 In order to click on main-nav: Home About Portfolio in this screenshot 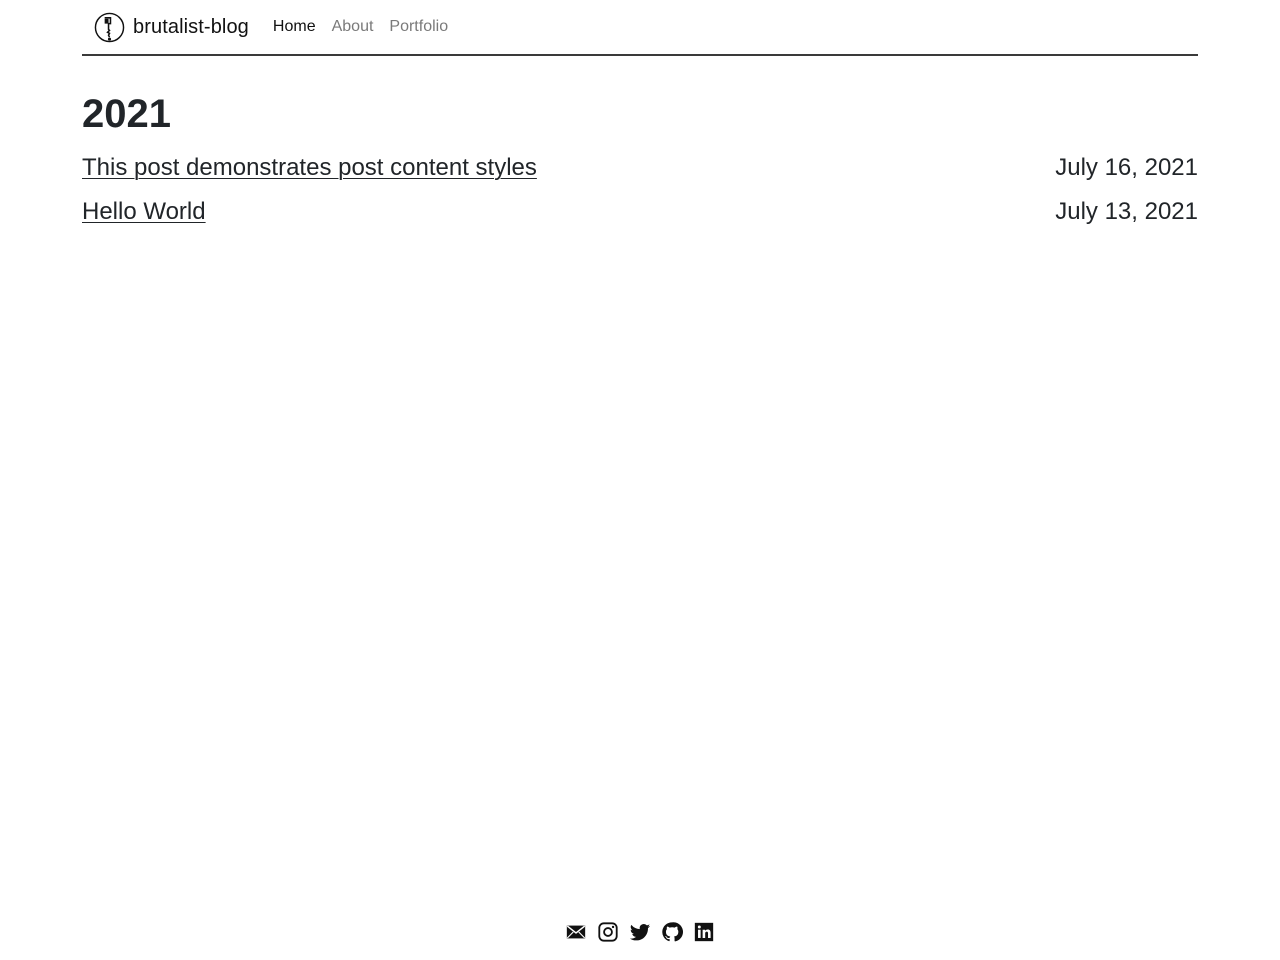, I will do `click(364, 27)`.